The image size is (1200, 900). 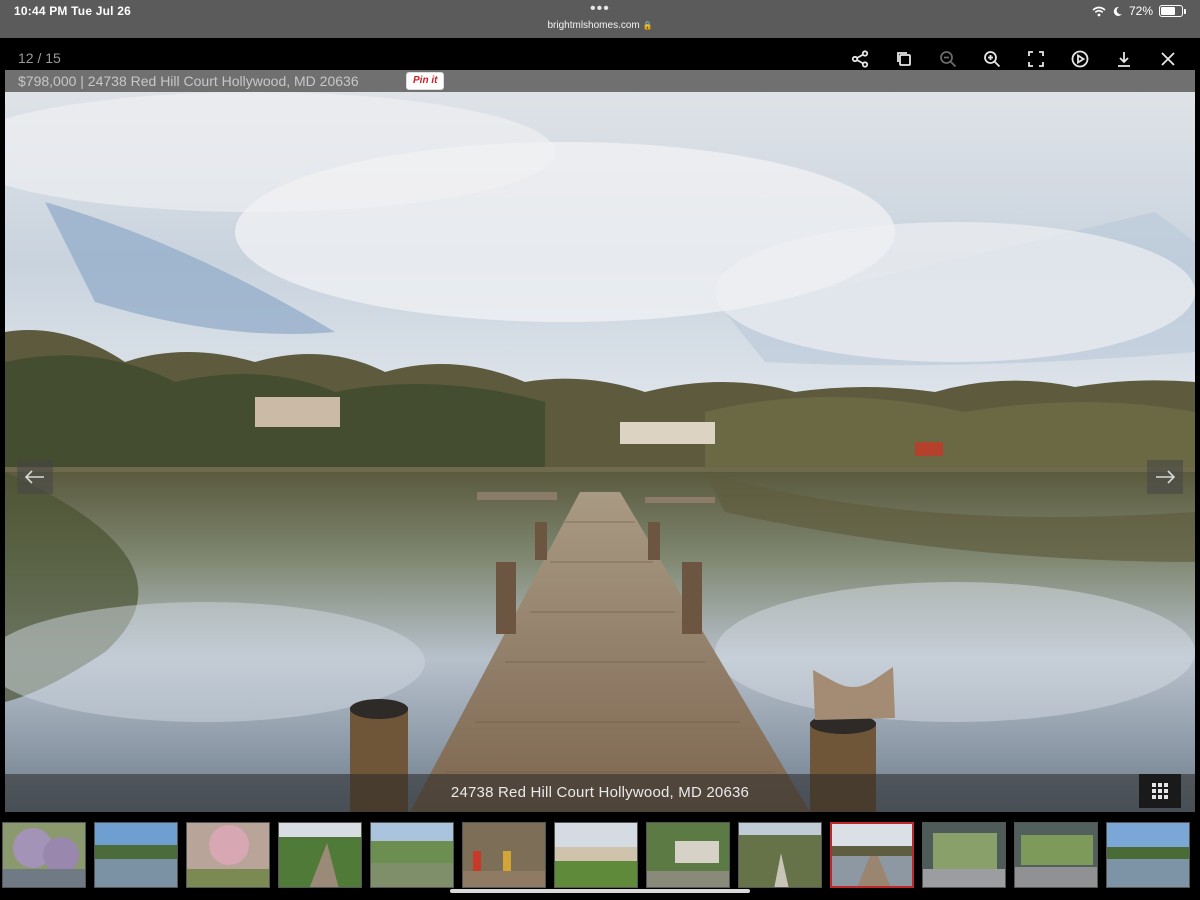 What do you see at coordinates (1099, 11) in the screenshot?
I see `wifi-icon` at bounding box center [1099, 11].